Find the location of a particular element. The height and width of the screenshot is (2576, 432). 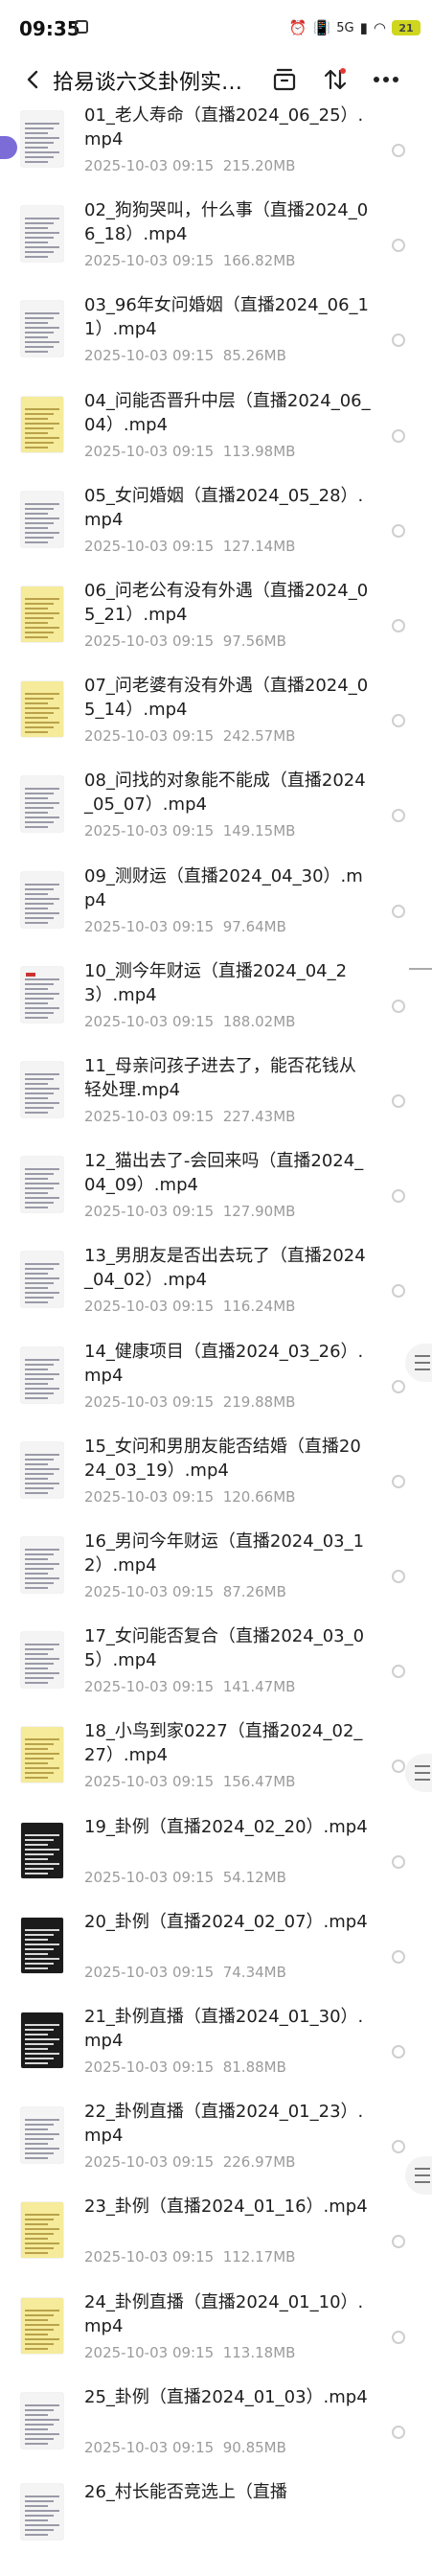

more-button is located at coordinates (386, 79).